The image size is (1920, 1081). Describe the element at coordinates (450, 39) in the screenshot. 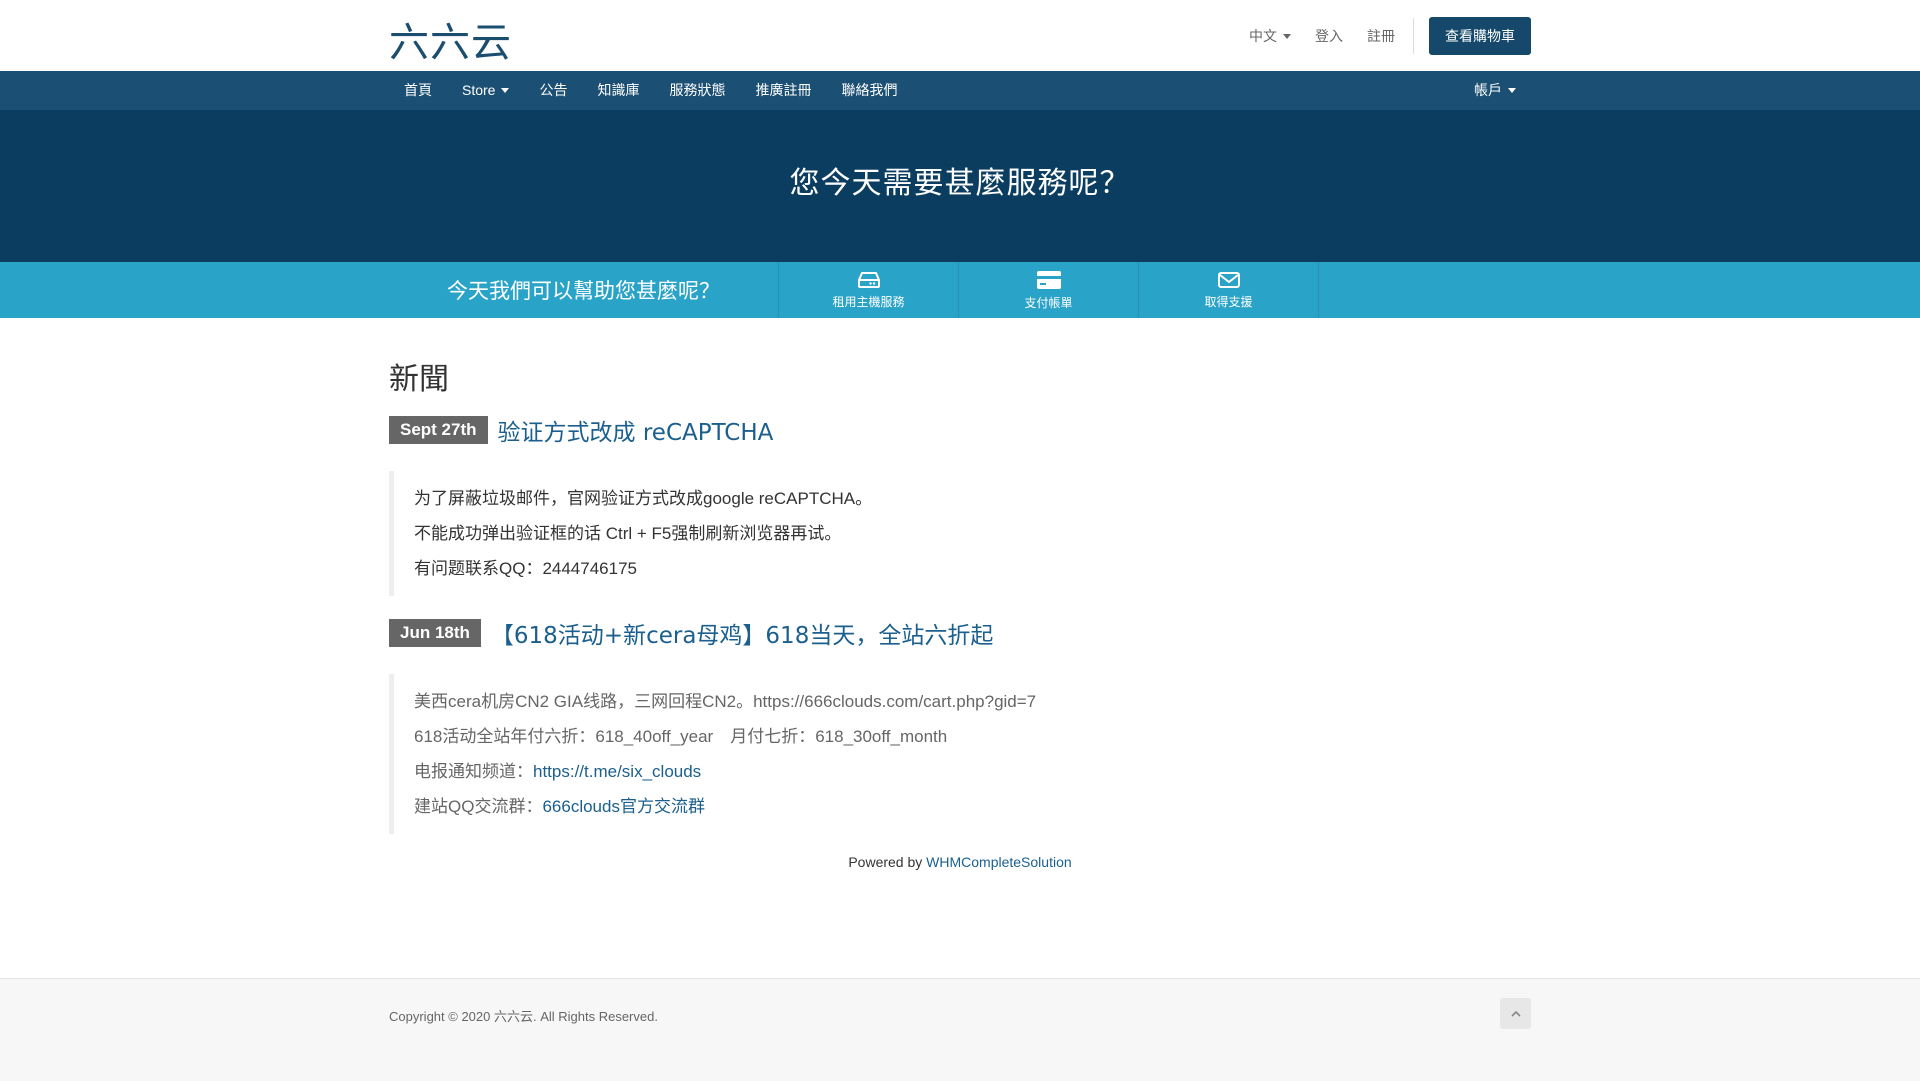

I see `site-logo: 六六云` at that location.